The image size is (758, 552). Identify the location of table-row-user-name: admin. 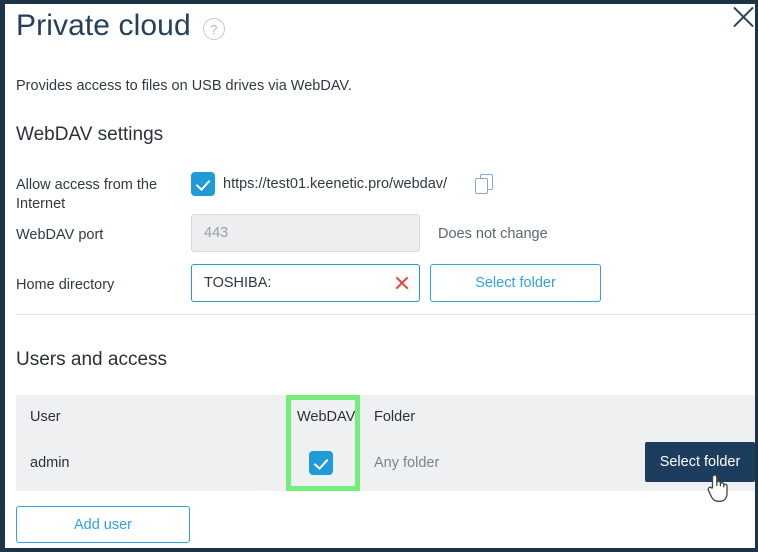
(50, 463).